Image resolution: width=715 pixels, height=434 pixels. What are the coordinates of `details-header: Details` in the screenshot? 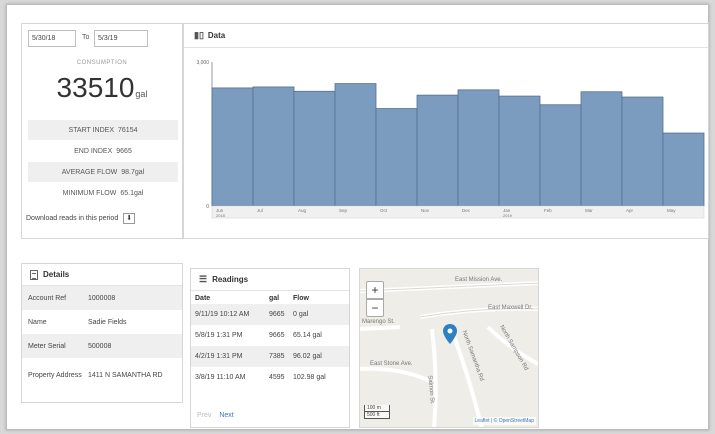 It's located at (102, 275).